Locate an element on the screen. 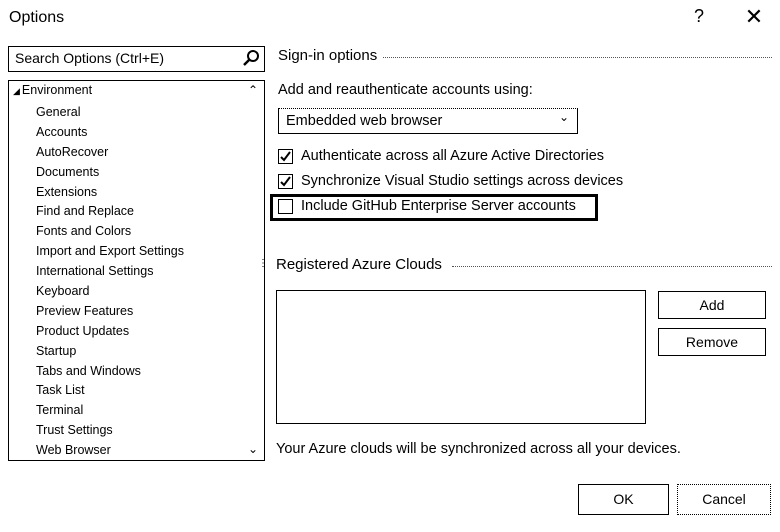 Image resolution: width=780 pixels, height=532 pixels. azure-clouds-list is located at coordinates (461, 357).